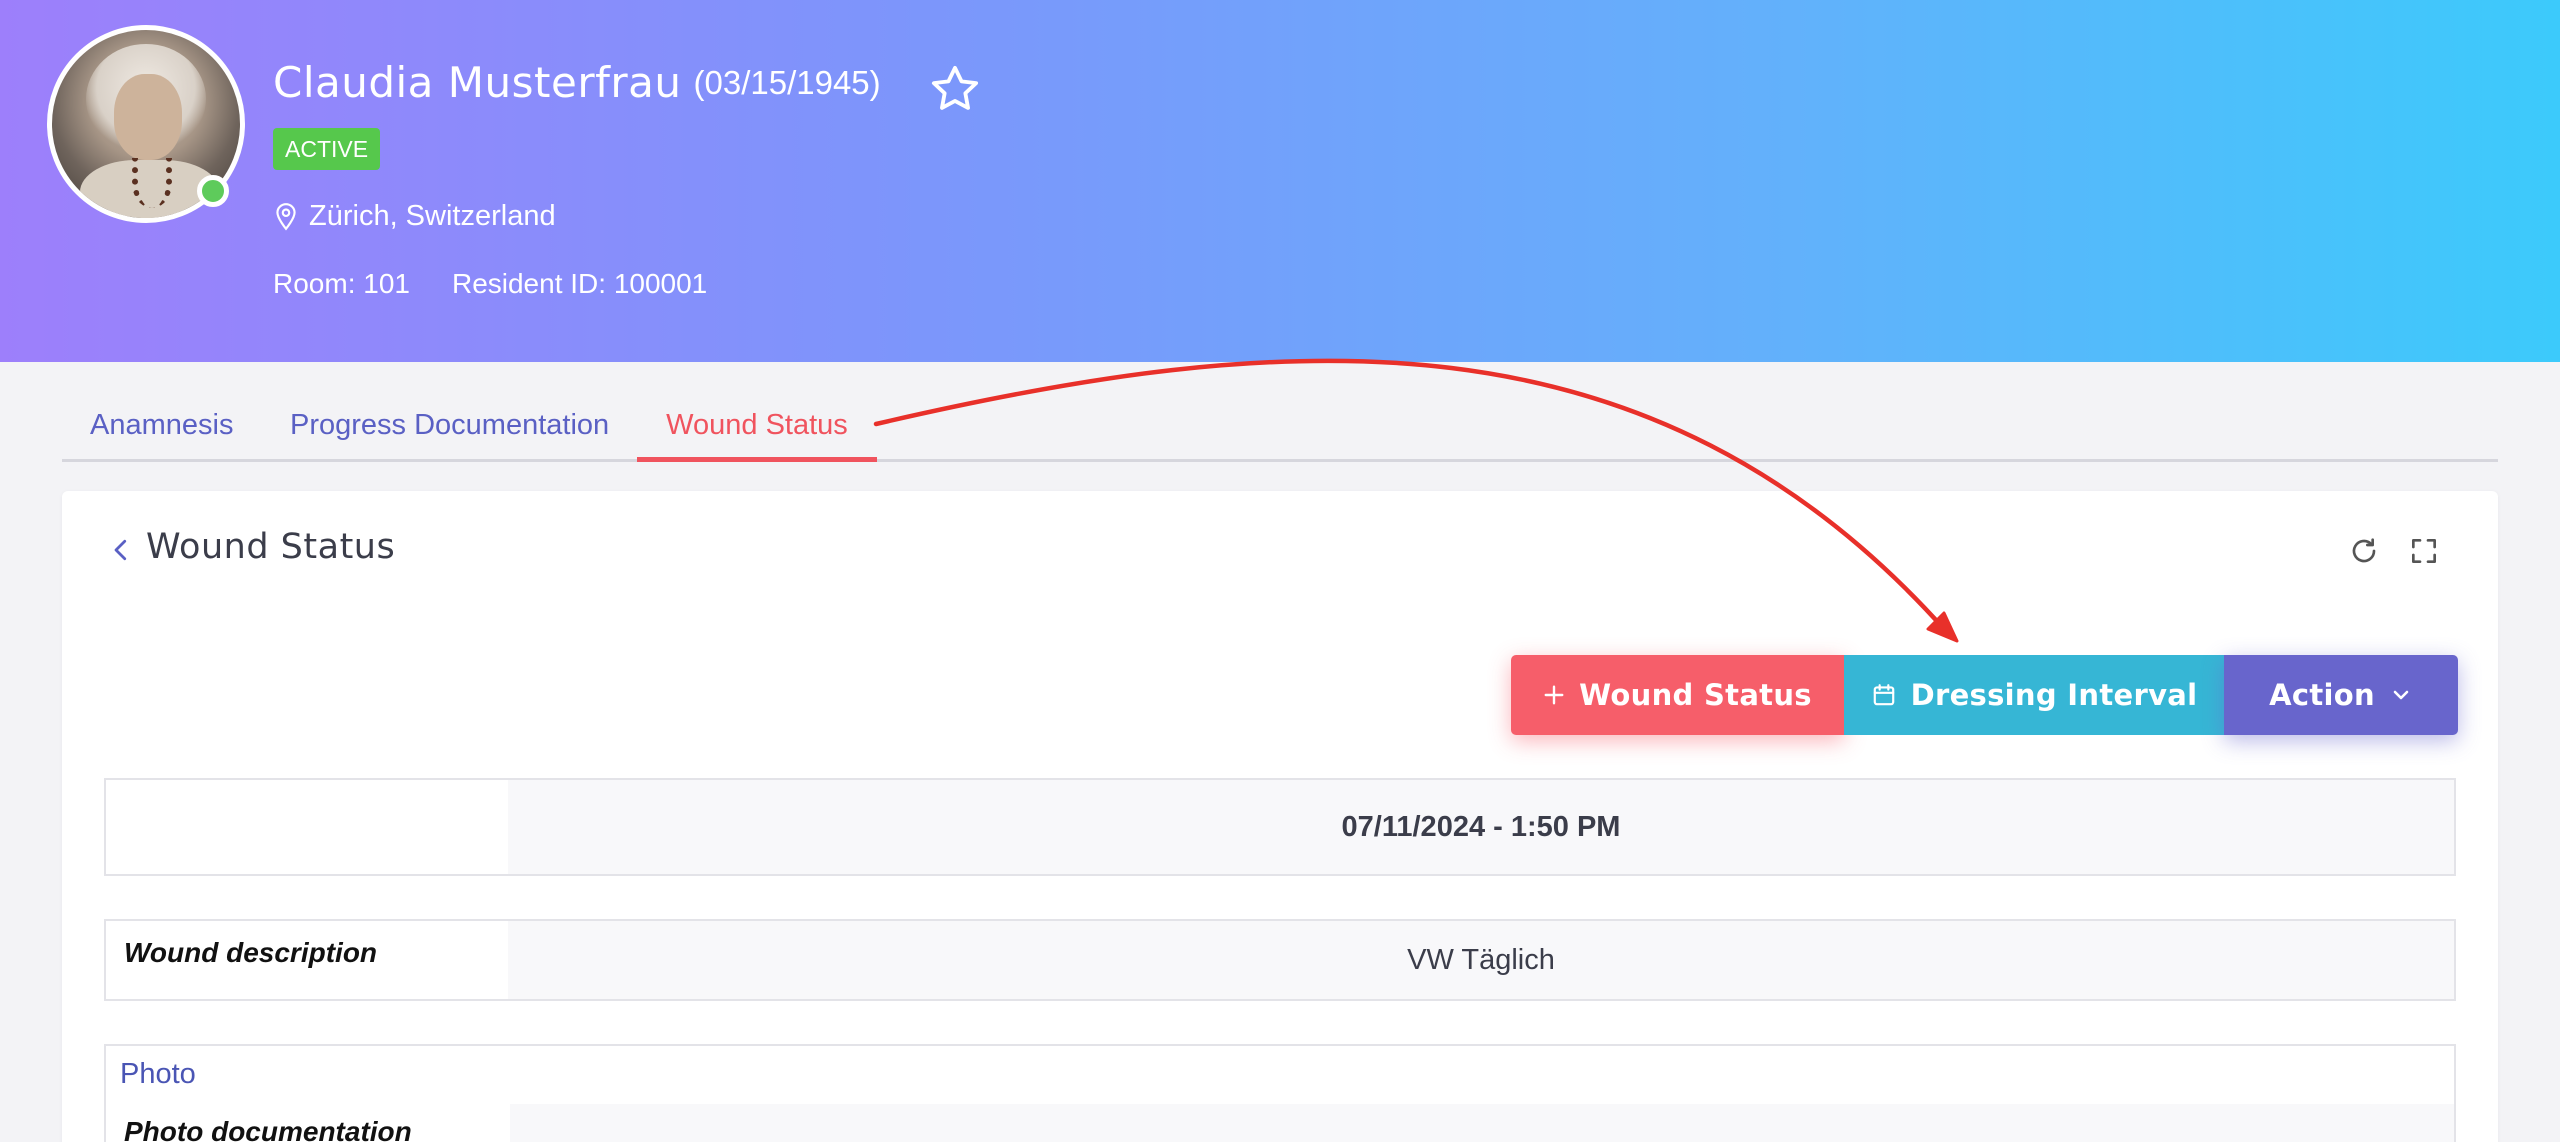 This screenshot has height=1142, width=2560. Describe the element at coordinates (579, 283) in the screenshot. I see `resident-id: Resident ID: 100001` at that location.